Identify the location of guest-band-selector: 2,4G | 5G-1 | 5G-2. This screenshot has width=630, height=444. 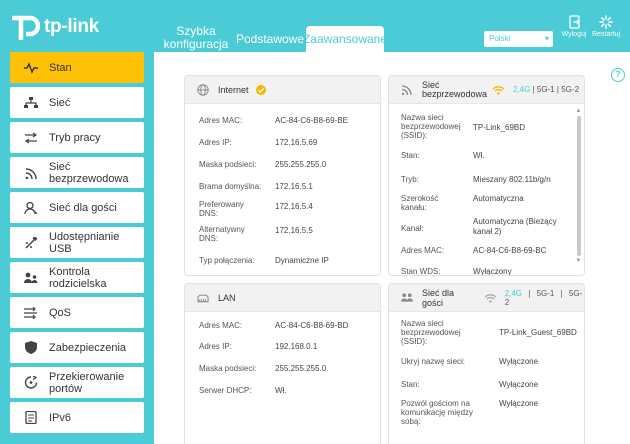
(544, 298).